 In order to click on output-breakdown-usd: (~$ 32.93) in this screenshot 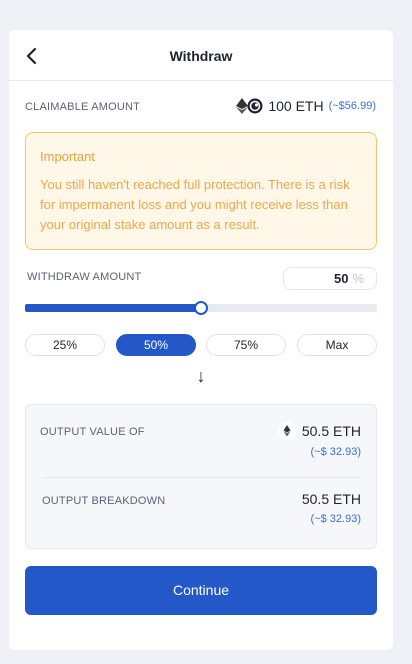, I will do `click(335, 519)`.